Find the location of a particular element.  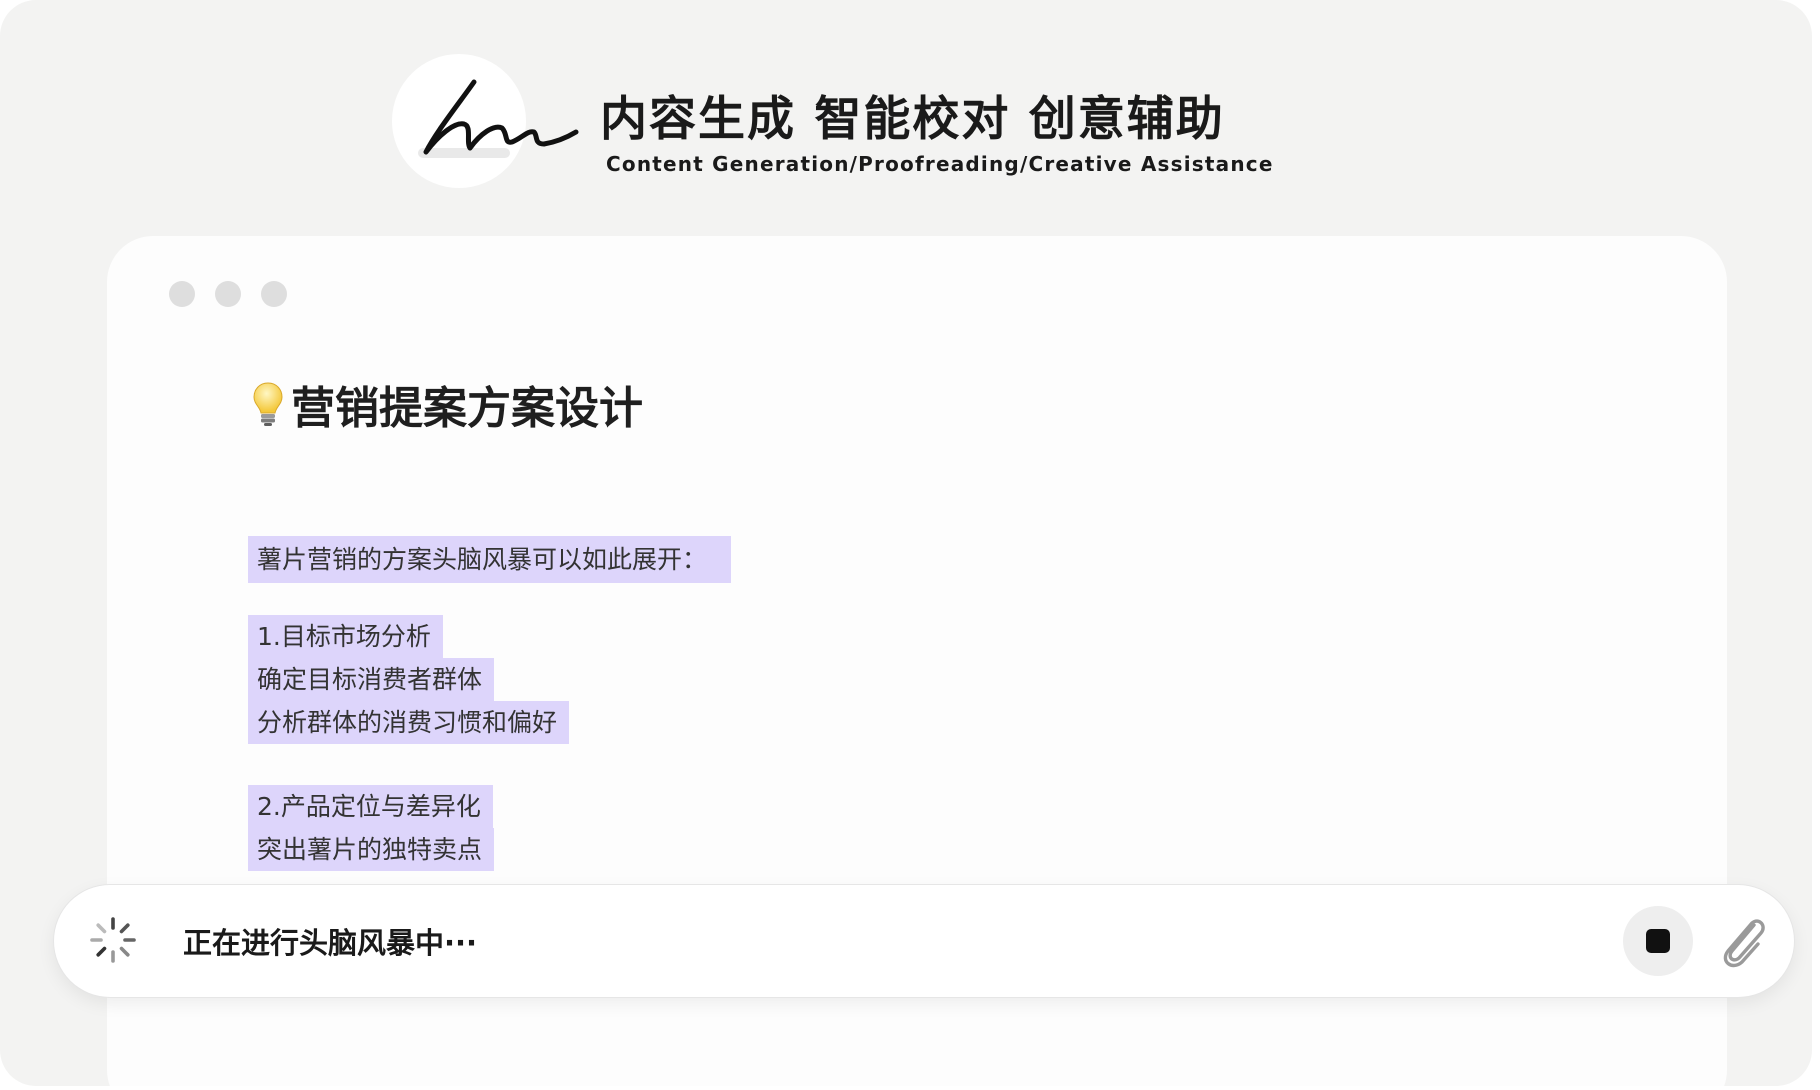

highlighted-line: 薯片营销的方案头脑风暴可以如此展开： is located at coordinates (490, 559).